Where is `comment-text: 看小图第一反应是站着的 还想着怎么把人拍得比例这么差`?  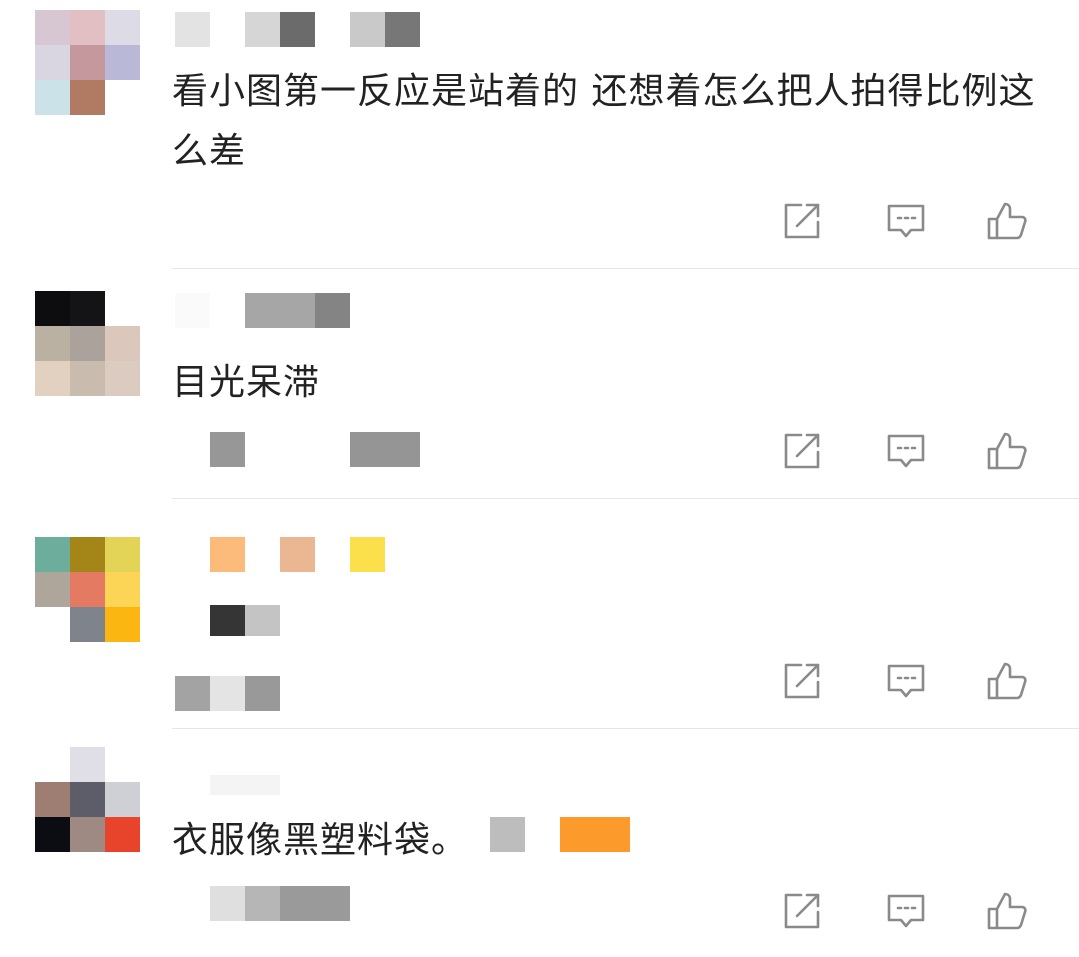 comment-text: 看小图第一反应是站着的 还想着怎么把人拍得比例这么差 is located at coordinates (604, 121).